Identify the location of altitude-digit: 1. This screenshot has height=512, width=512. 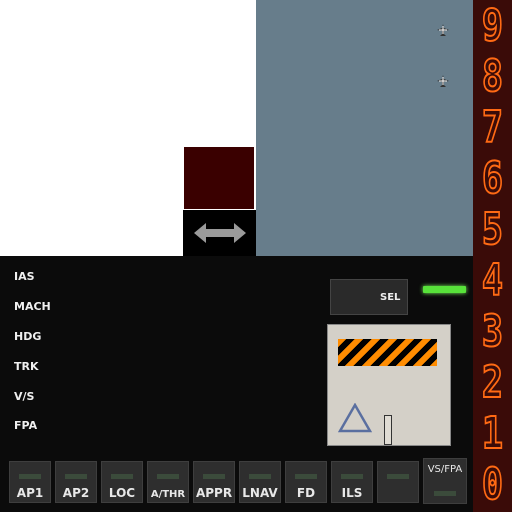
(492, 433).